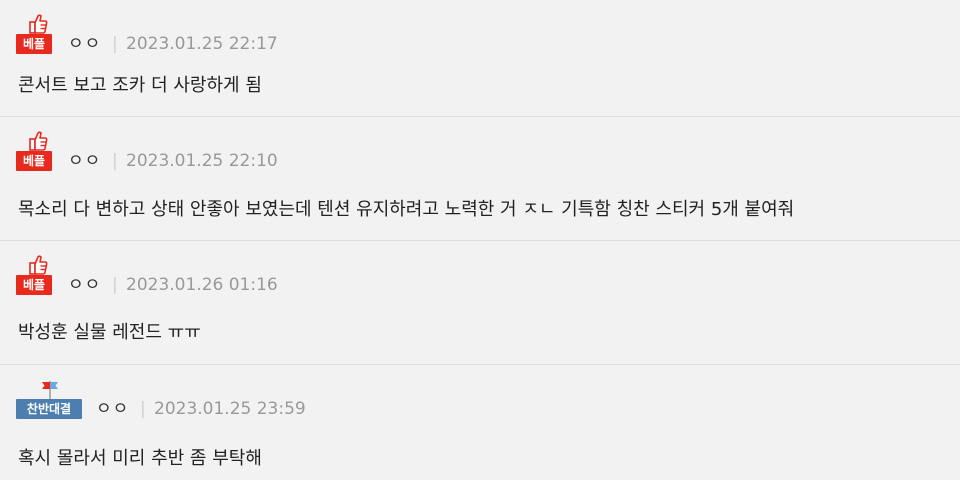  What do you see at coordinates (109, 332) in the screenshot?
I see `comment-text: 박성훈 실물 레전드 ㅠㅠ` at bounding box center [109, 332].